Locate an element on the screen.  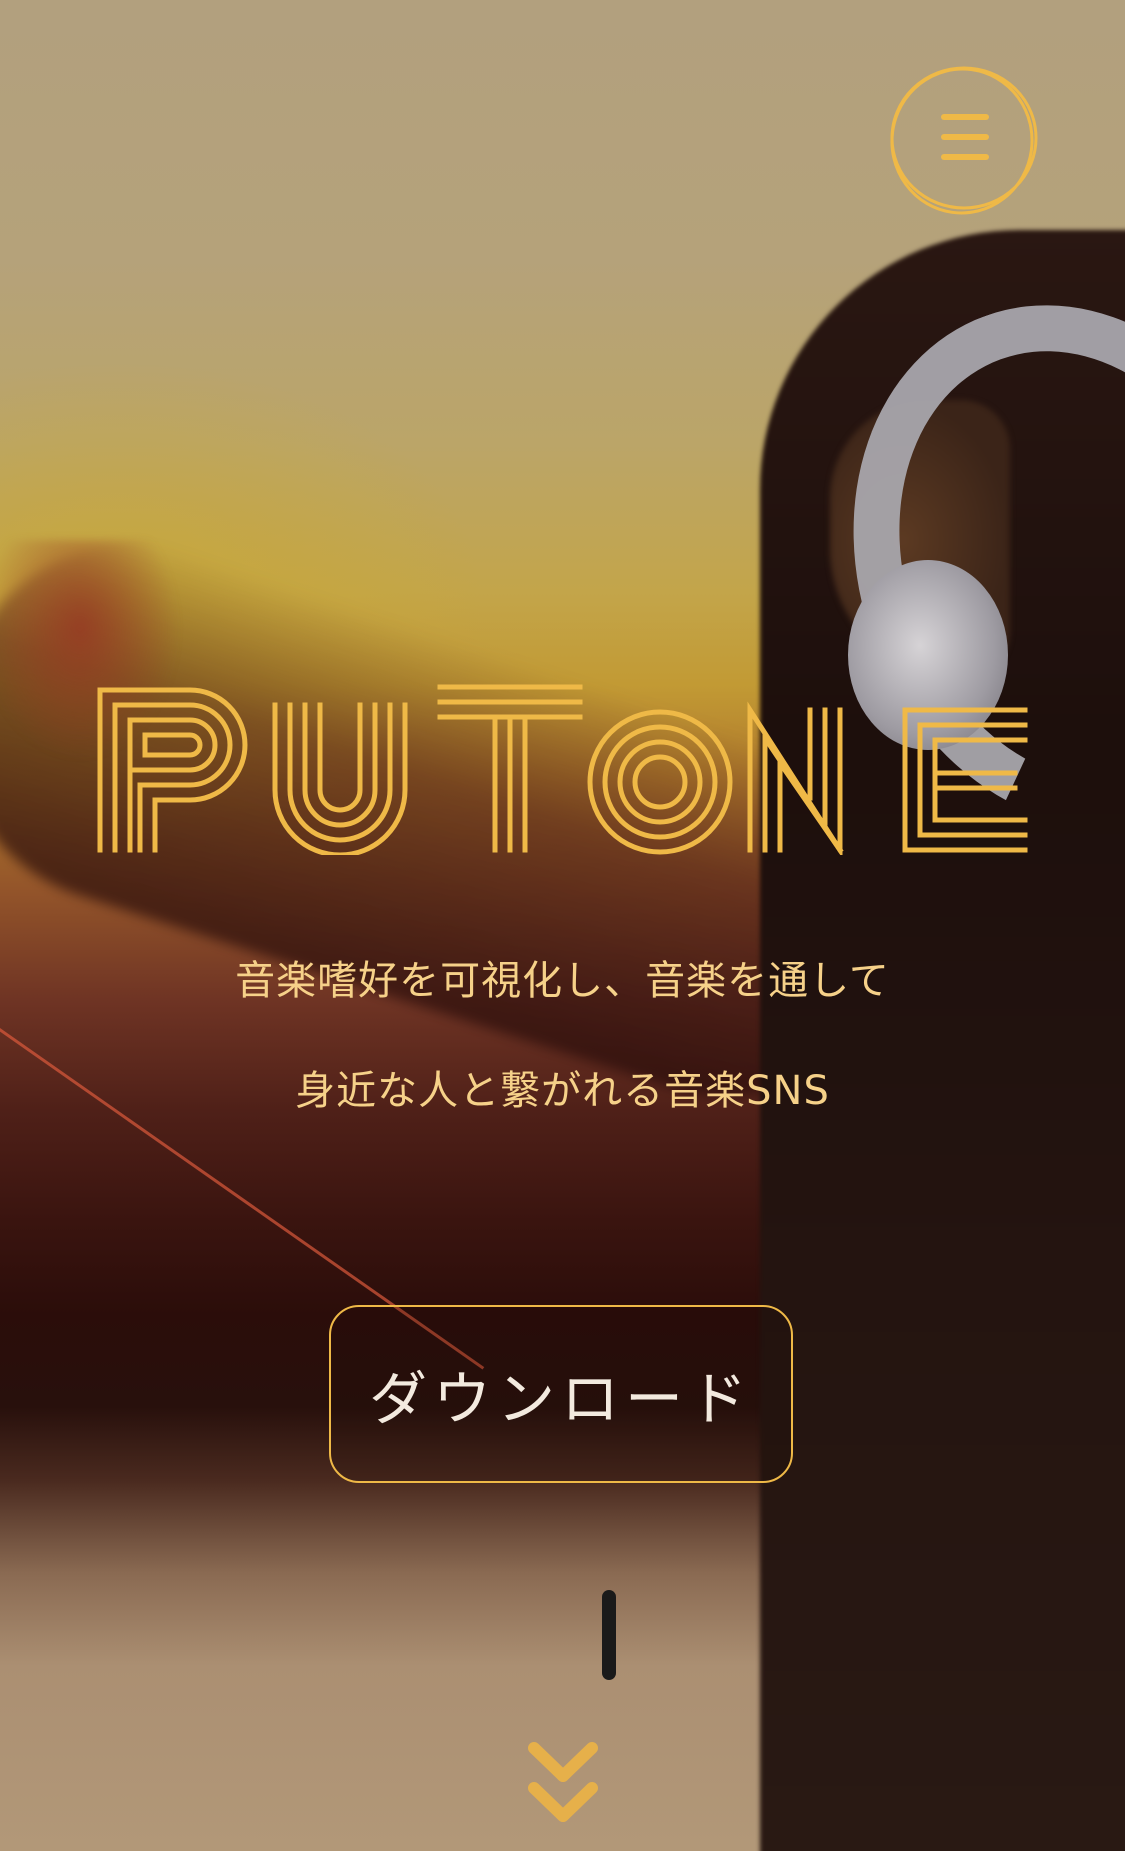
download-button: ダウンロード is located at coordinates (561, 1394).